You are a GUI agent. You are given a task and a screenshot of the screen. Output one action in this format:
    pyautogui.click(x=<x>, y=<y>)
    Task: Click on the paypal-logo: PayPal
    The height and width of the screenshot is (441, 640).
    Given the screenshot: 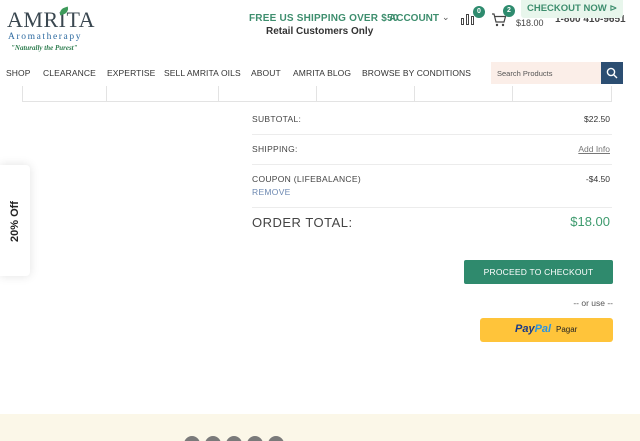 What is the action you would take?
    pyautogui.click(x=533, y=329)
    